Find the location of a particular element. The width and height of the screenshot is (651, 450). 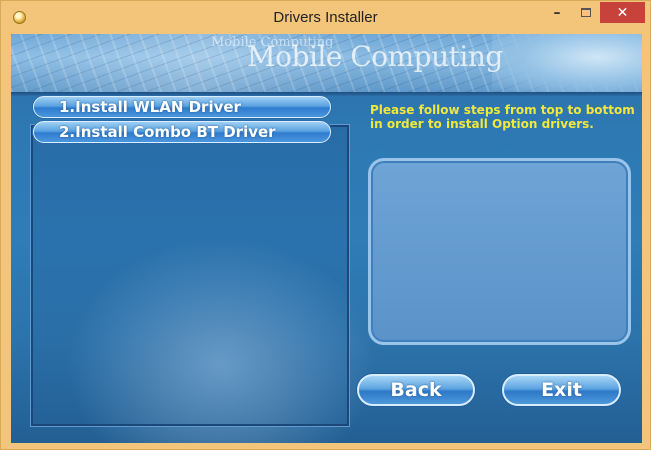

maximize-icon is located at coordinates (585, 12).